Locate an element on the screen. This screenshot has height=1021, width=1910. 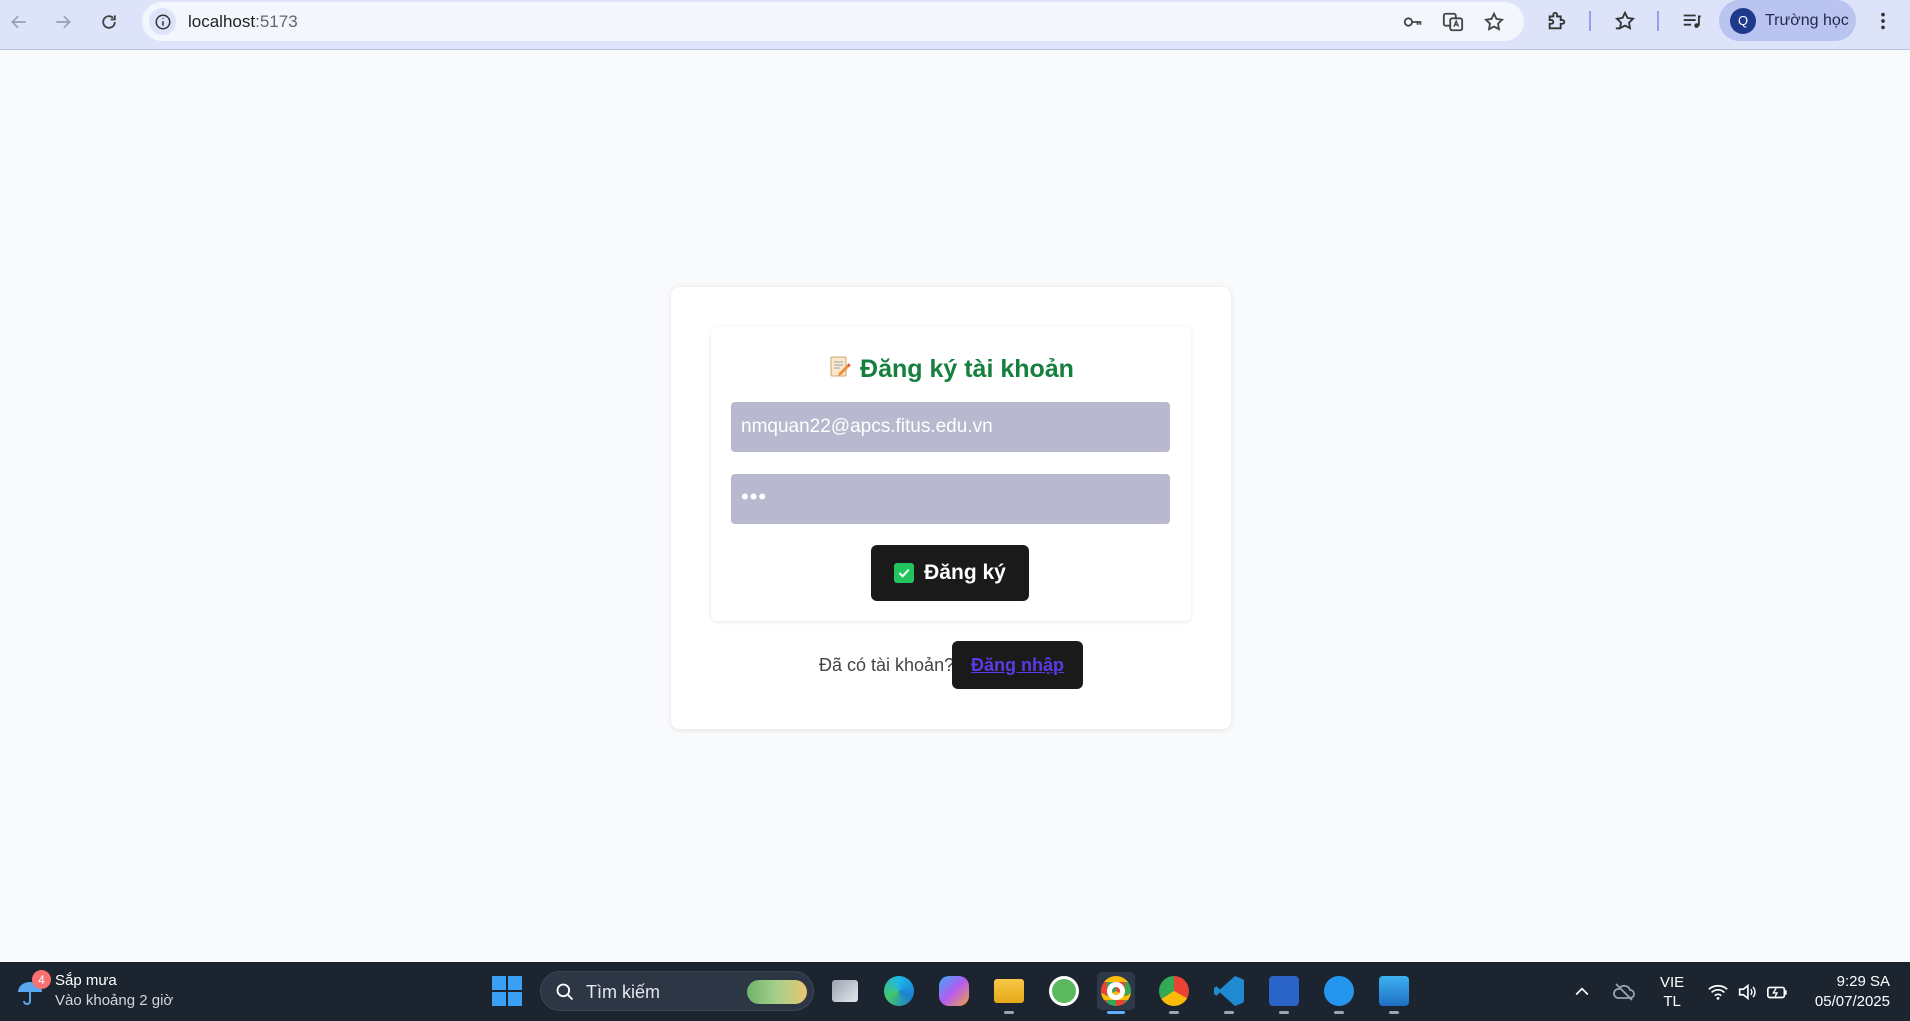
onedrive-offline-icon is located at coordinates (1624, 991).